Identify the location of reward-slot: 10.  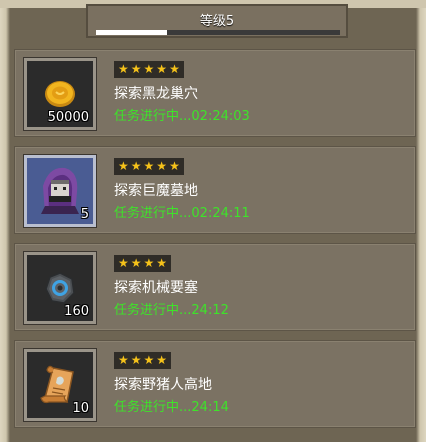
(60, 385).